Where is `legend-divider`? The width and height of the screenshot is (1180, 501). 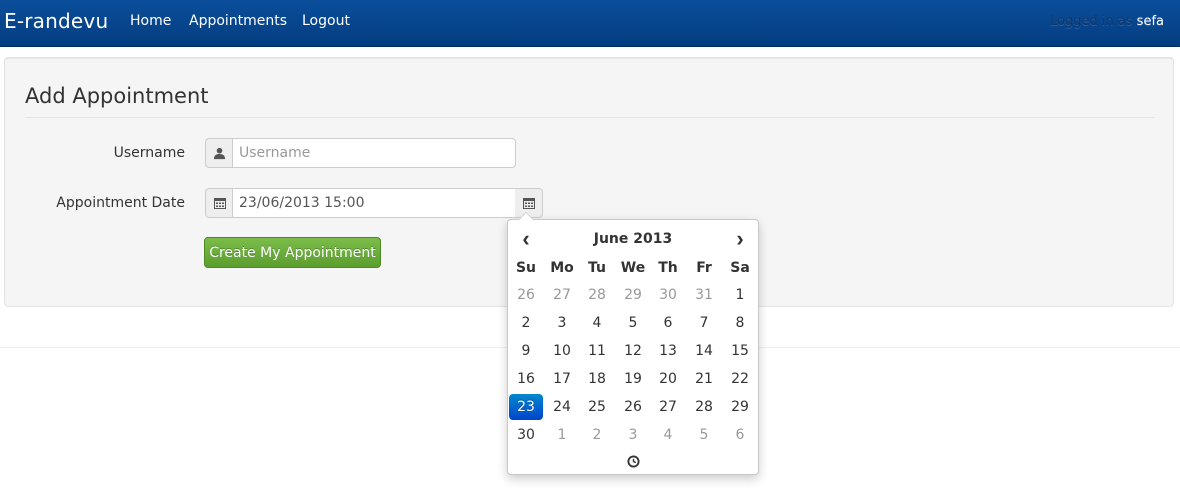 legend-divider is located at coordinates (590, 117).